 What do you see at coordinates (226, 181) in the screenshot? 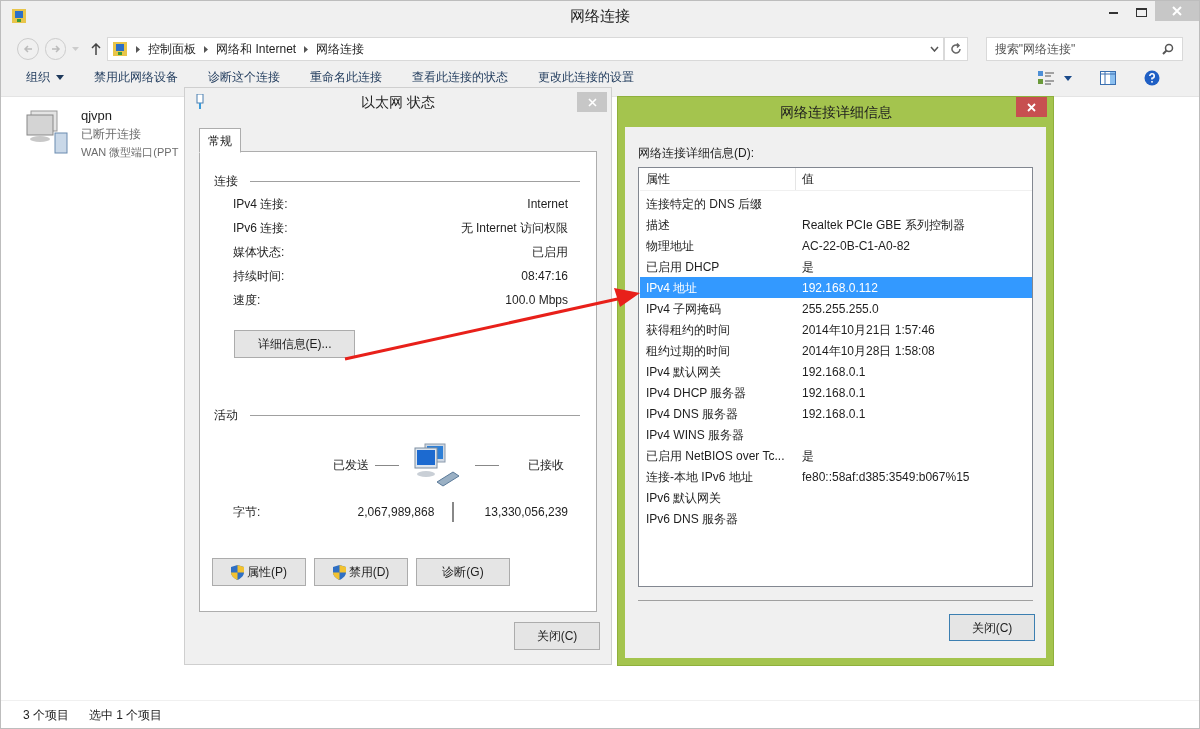
I see `section-heading: 连接` at bounding box center [226, 181].